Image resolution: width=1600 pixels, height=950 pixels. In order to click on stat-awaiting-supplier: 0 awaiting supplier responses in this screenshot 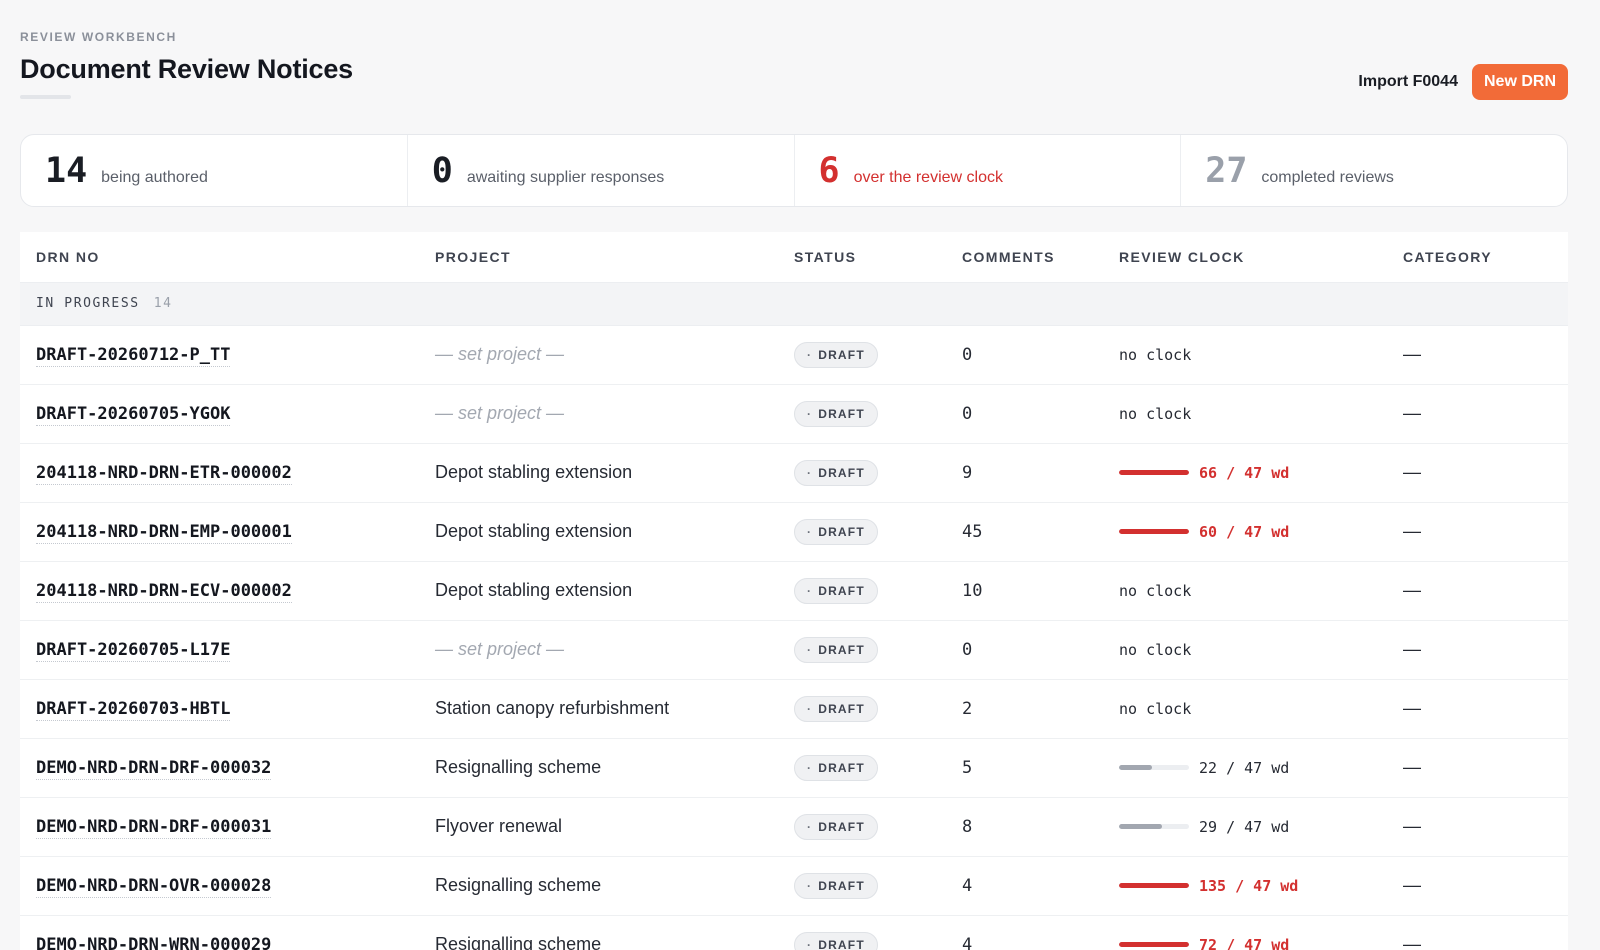, I will do `click(601, 170)`.